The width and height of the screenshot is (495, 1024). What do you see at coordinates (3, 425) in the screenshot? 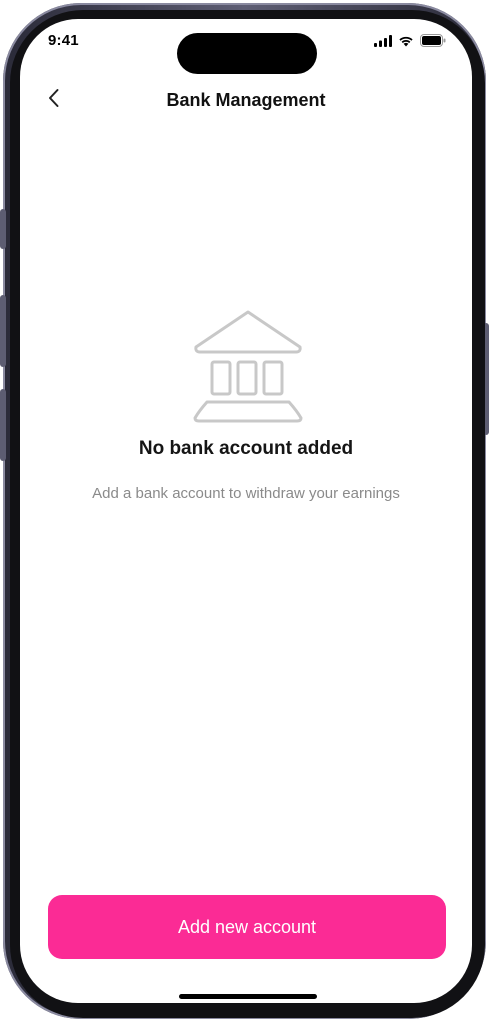
I see `volume-down-button` at bounding box center [3, 425].